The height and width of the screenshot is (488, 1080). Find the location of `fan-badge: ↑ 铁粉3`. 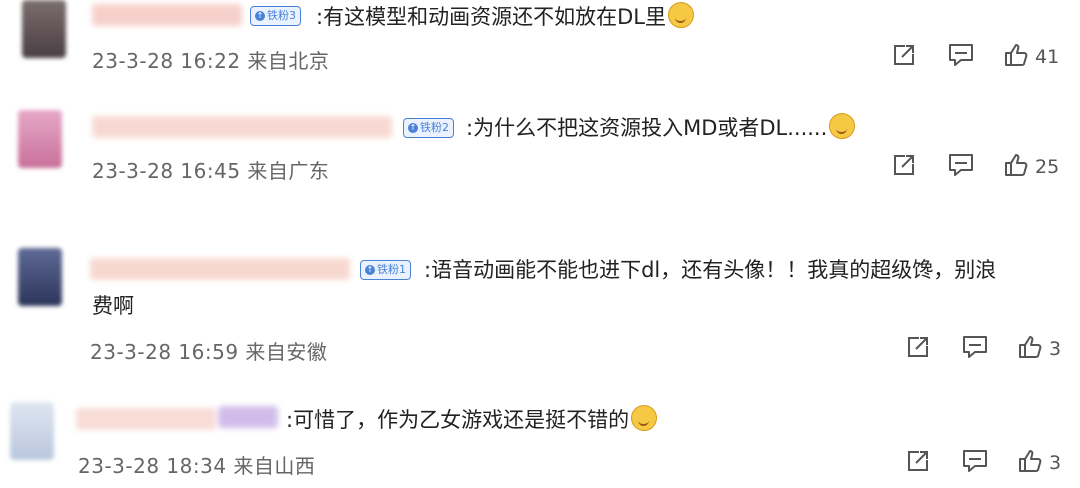

fan-badge: ↑ 铁粉3 is located at coordinates (275, 16).